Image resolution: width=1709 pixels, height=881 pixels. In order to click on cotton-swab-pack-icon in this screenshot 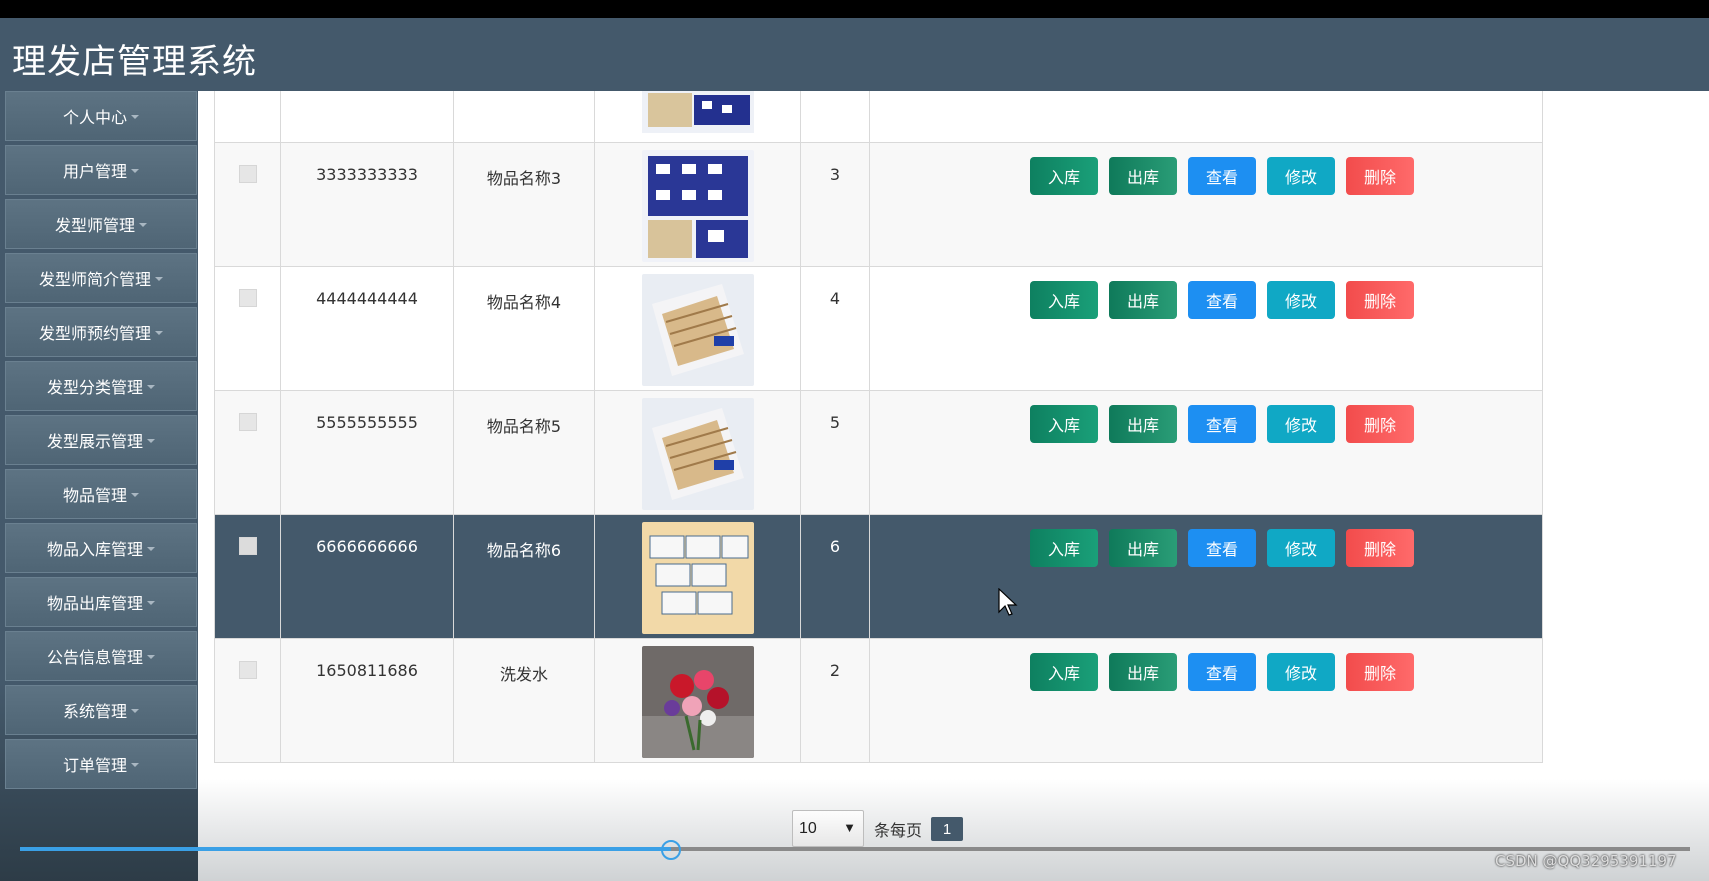, I will do `click(698, 330)`.